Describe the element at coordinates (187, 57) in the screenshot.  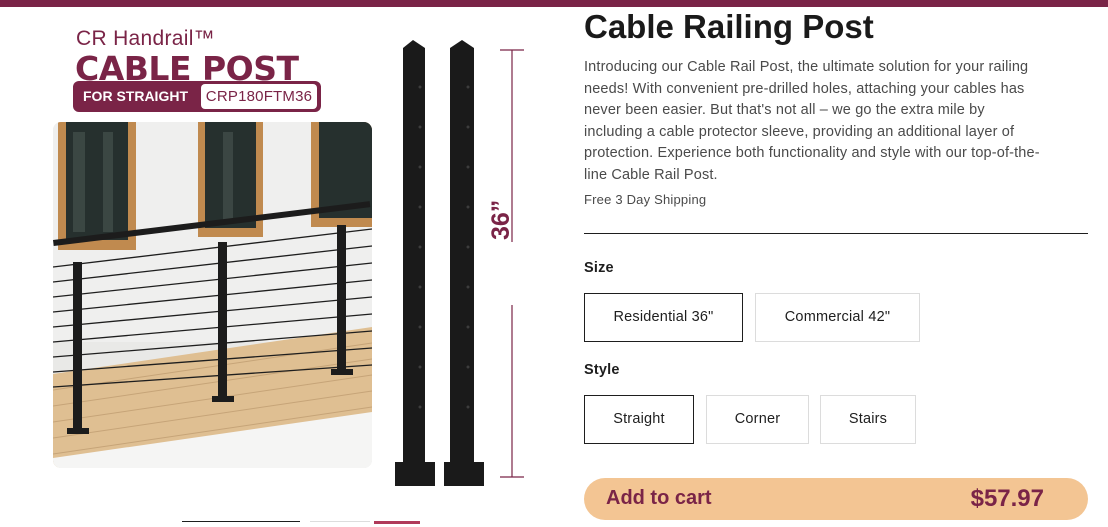
I see `brand-block: CR Handrail™ CABLE POST` at that location.